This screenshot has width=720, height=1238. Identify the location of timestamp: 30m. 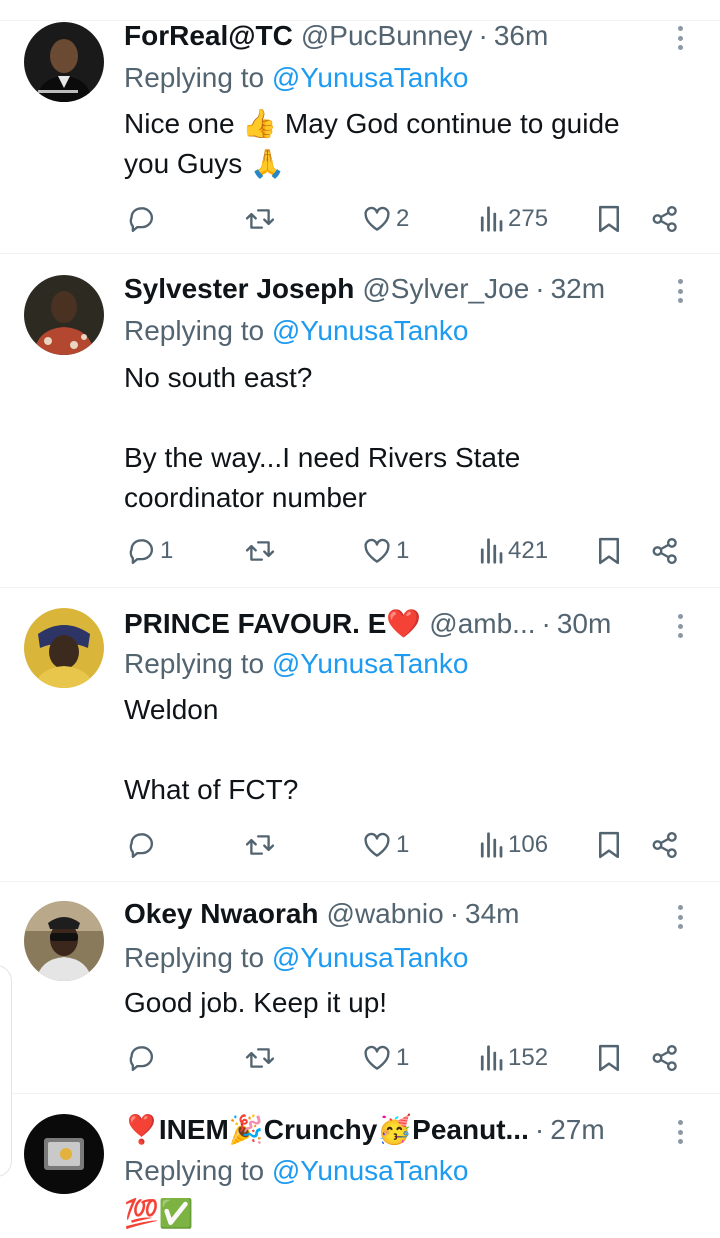
(584, 624).